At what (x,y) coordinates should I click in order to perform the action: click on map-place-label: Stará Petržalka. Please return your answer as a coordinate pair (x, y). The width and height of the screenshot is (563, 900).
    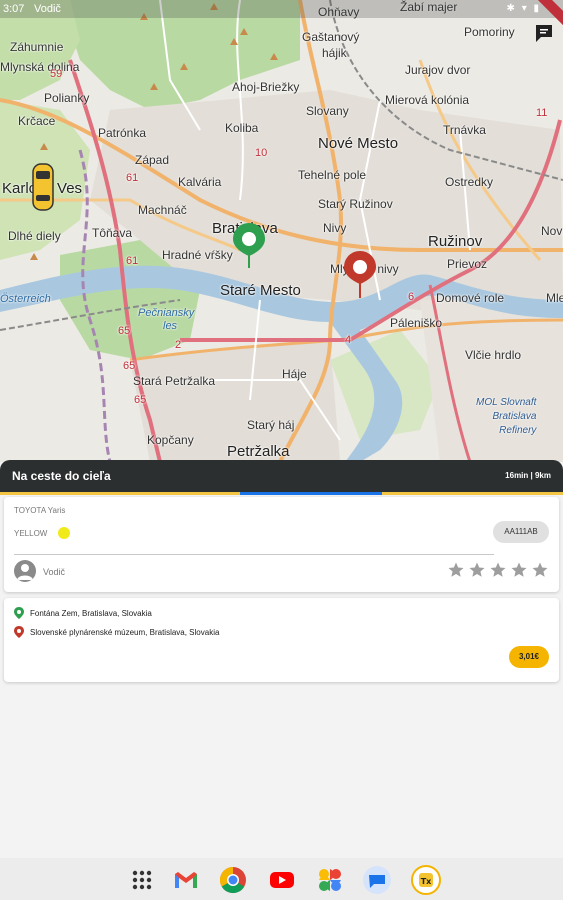
    Looking at the image, I should click on (174, 381).